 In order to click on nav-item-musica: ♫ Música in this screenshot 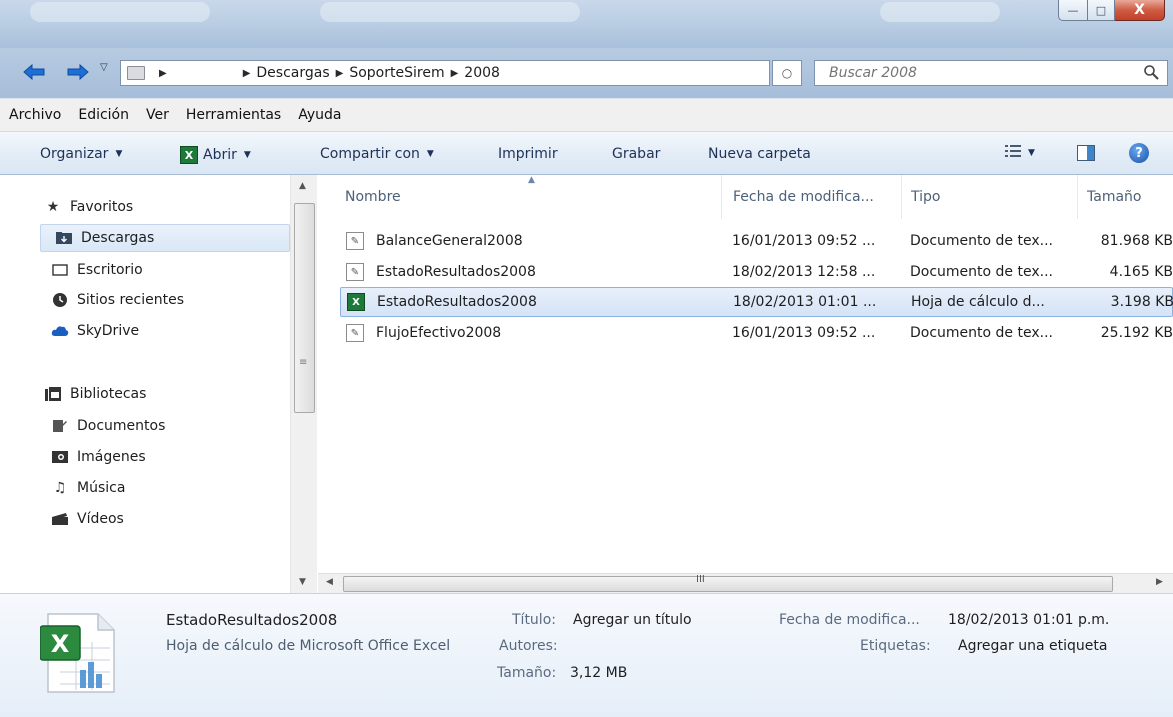, I will do `click(164, 488)`.